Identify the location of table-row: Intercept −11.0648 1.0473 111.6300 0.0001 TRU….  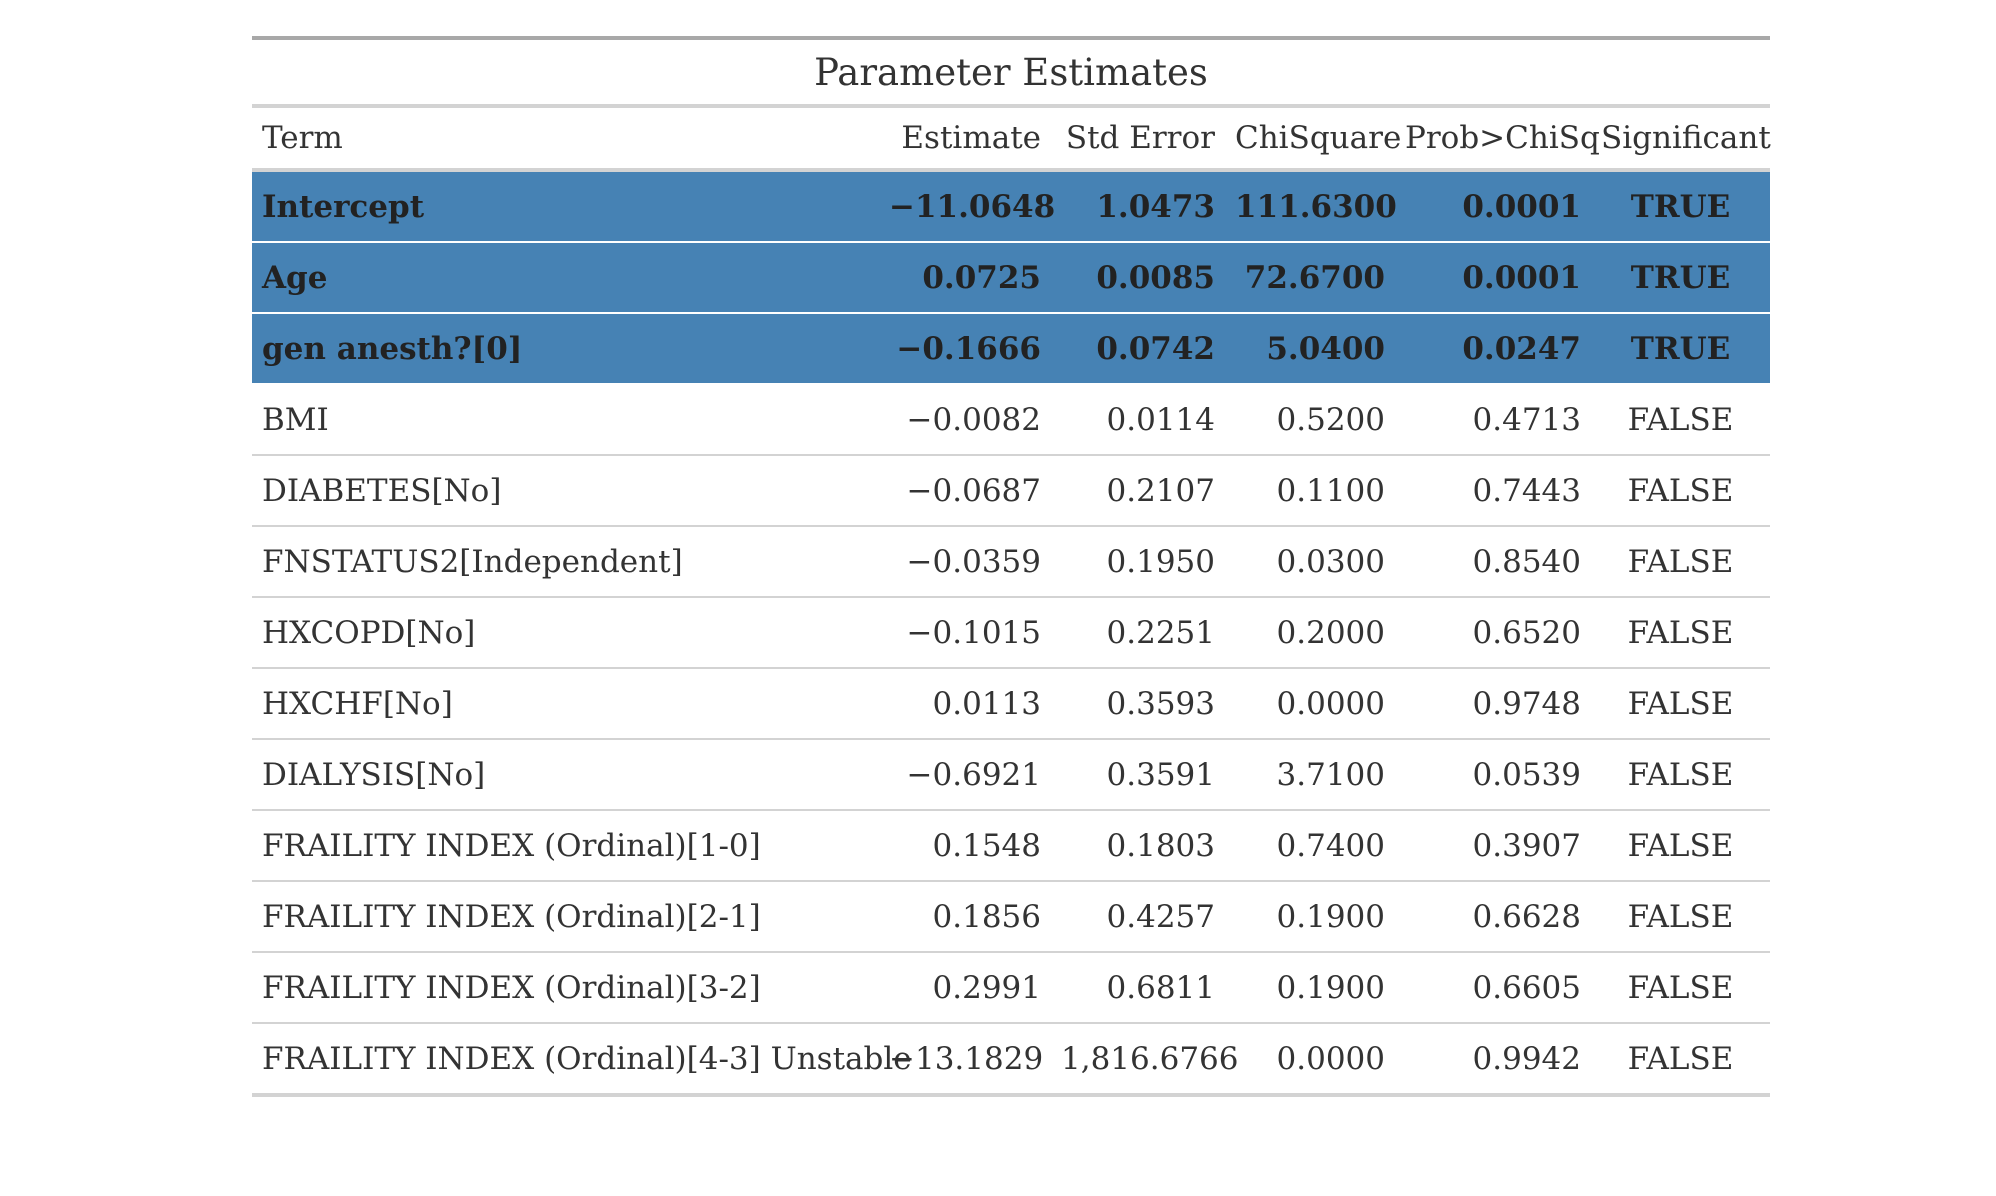
(1011, 206).